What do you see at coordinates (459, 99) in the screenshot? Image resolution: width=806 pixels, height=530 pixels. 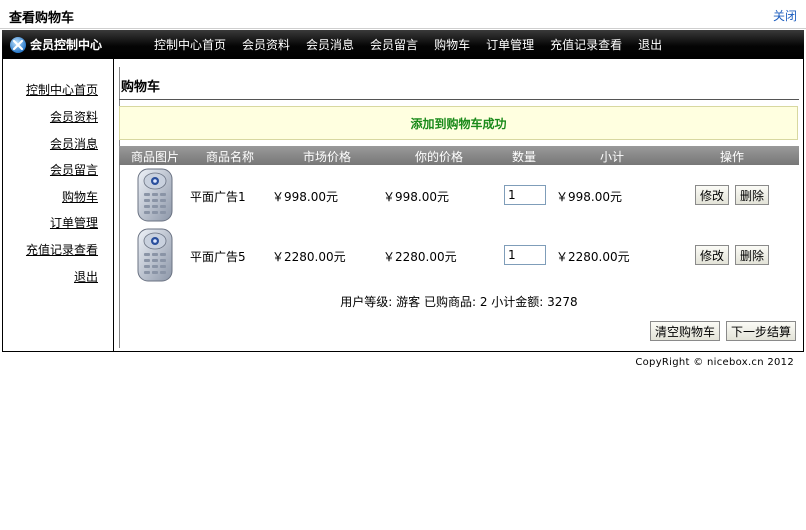 I see `title-divider` at bounding box center [459, 99].